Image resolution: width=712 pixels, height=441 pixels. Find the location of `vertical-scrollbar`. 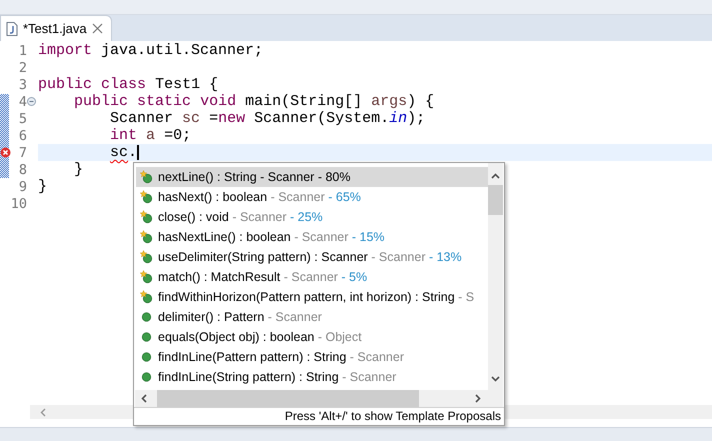

vertical-scrollbar is located at coordinates (495, 276).